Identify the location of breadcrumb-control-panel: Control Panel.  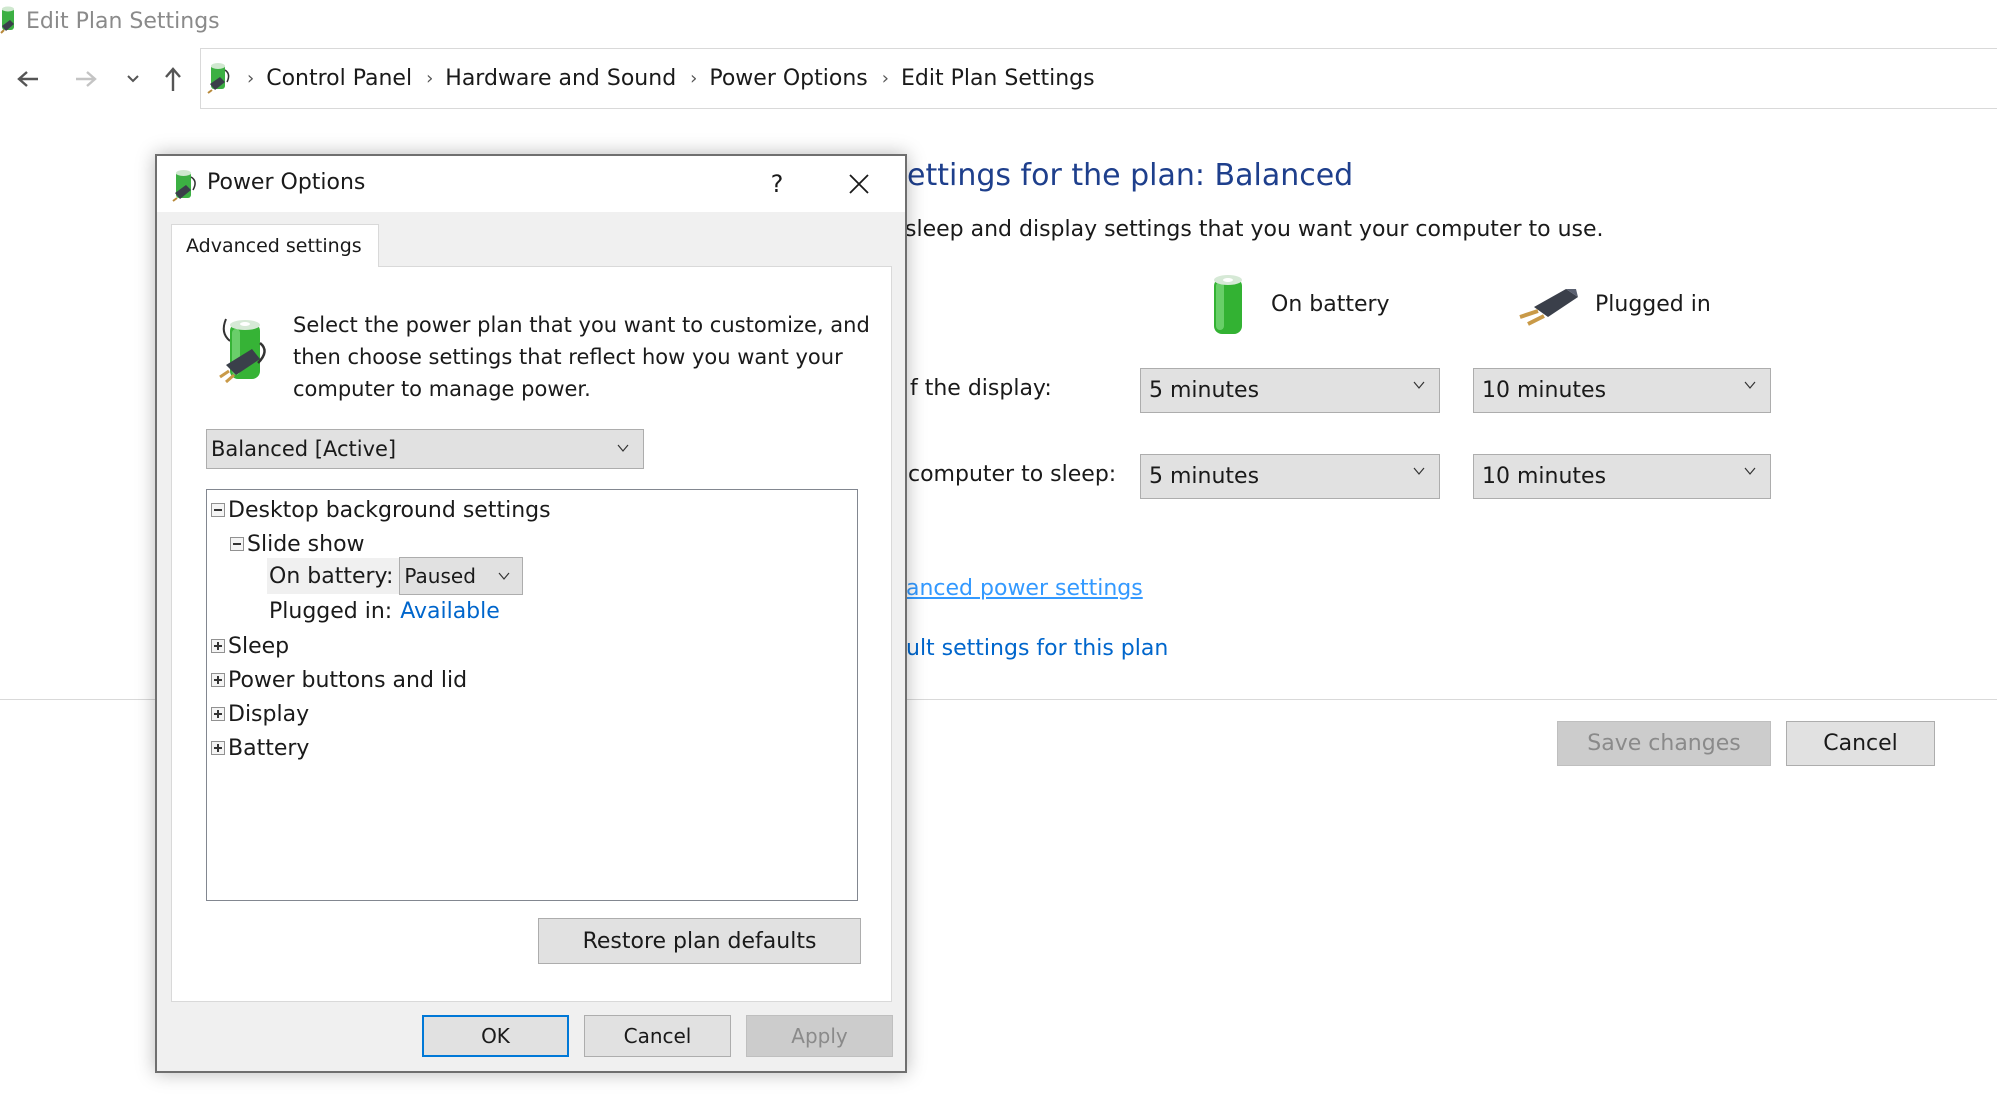
(339, 78).